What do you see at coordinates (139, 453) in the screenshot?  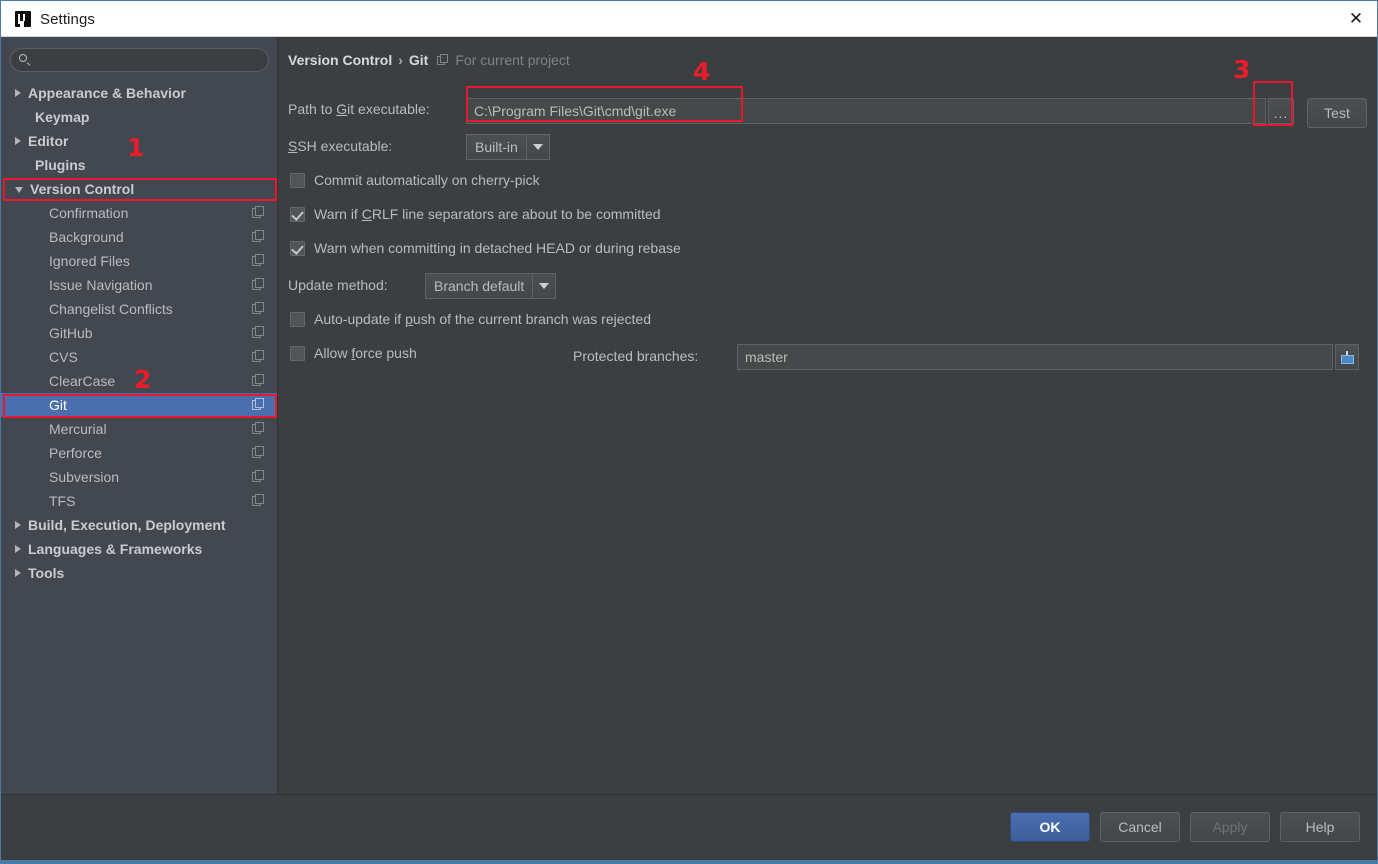 I see `sidebar-item-perforce: Perforce` at bounding box center [139, 453].